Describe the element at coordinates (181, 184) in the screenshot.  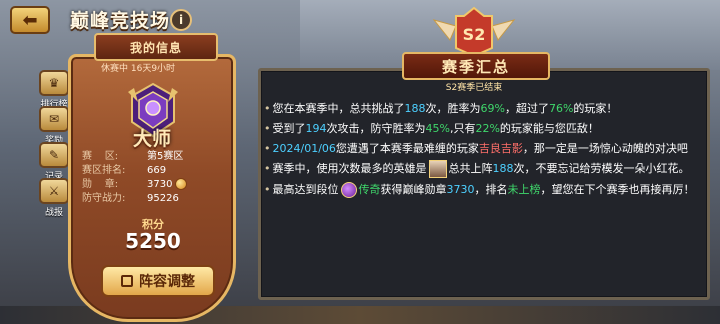
I see `medal-coin-icon` at that location.